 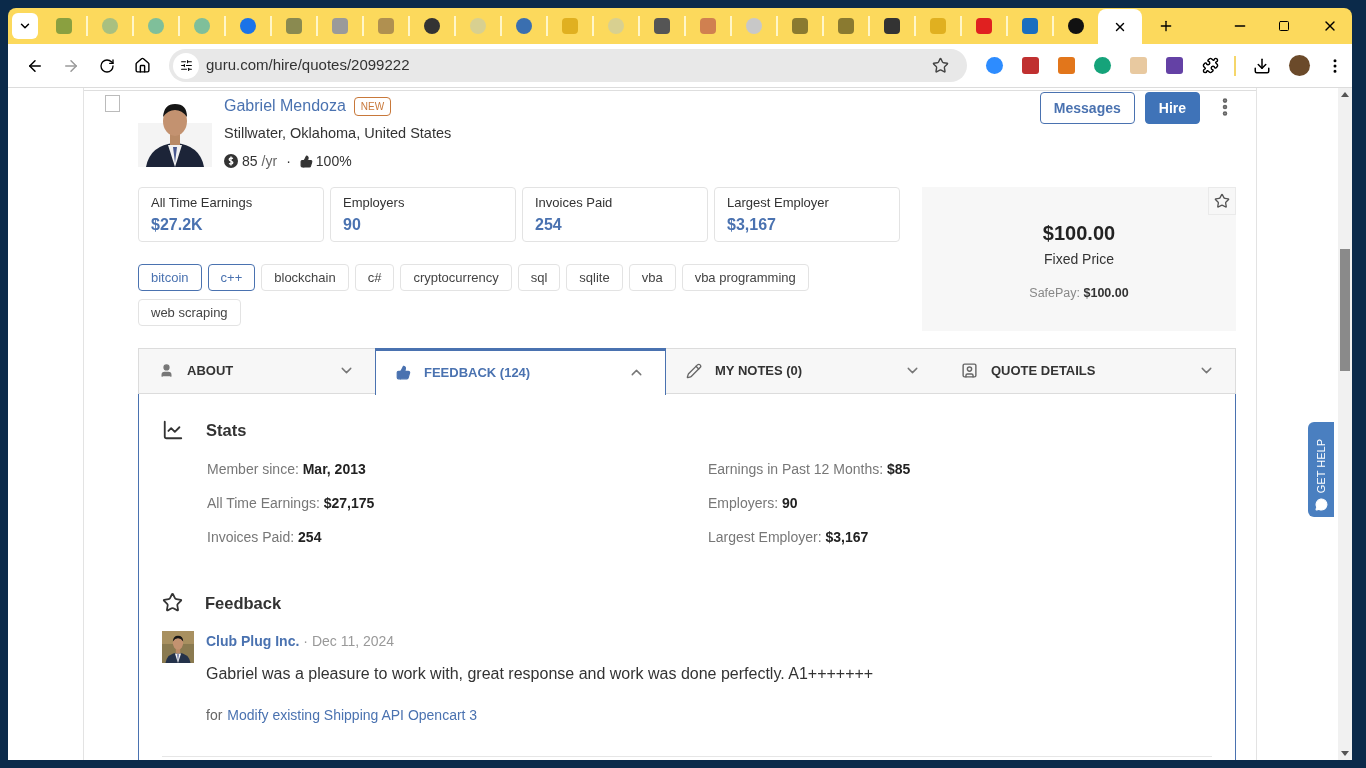 What do you see at coordinates (1345, 94) in the screenshot?
I see `scroll-up-icon` at bounding box center [1345, 94].